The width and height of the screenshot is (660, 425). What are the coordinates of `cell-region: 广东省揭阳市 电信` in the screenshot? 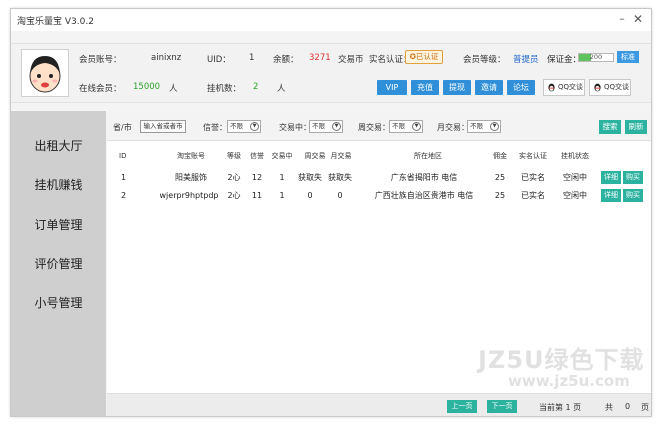 It's located at (424, 177).